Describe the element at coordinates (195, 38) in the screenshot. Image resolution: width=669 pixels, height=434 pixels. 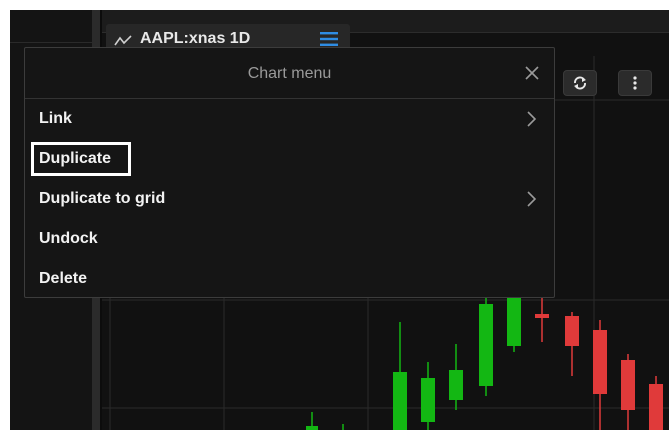
I see `chart-tab-title: AAPL:xnas 1D` at that location.